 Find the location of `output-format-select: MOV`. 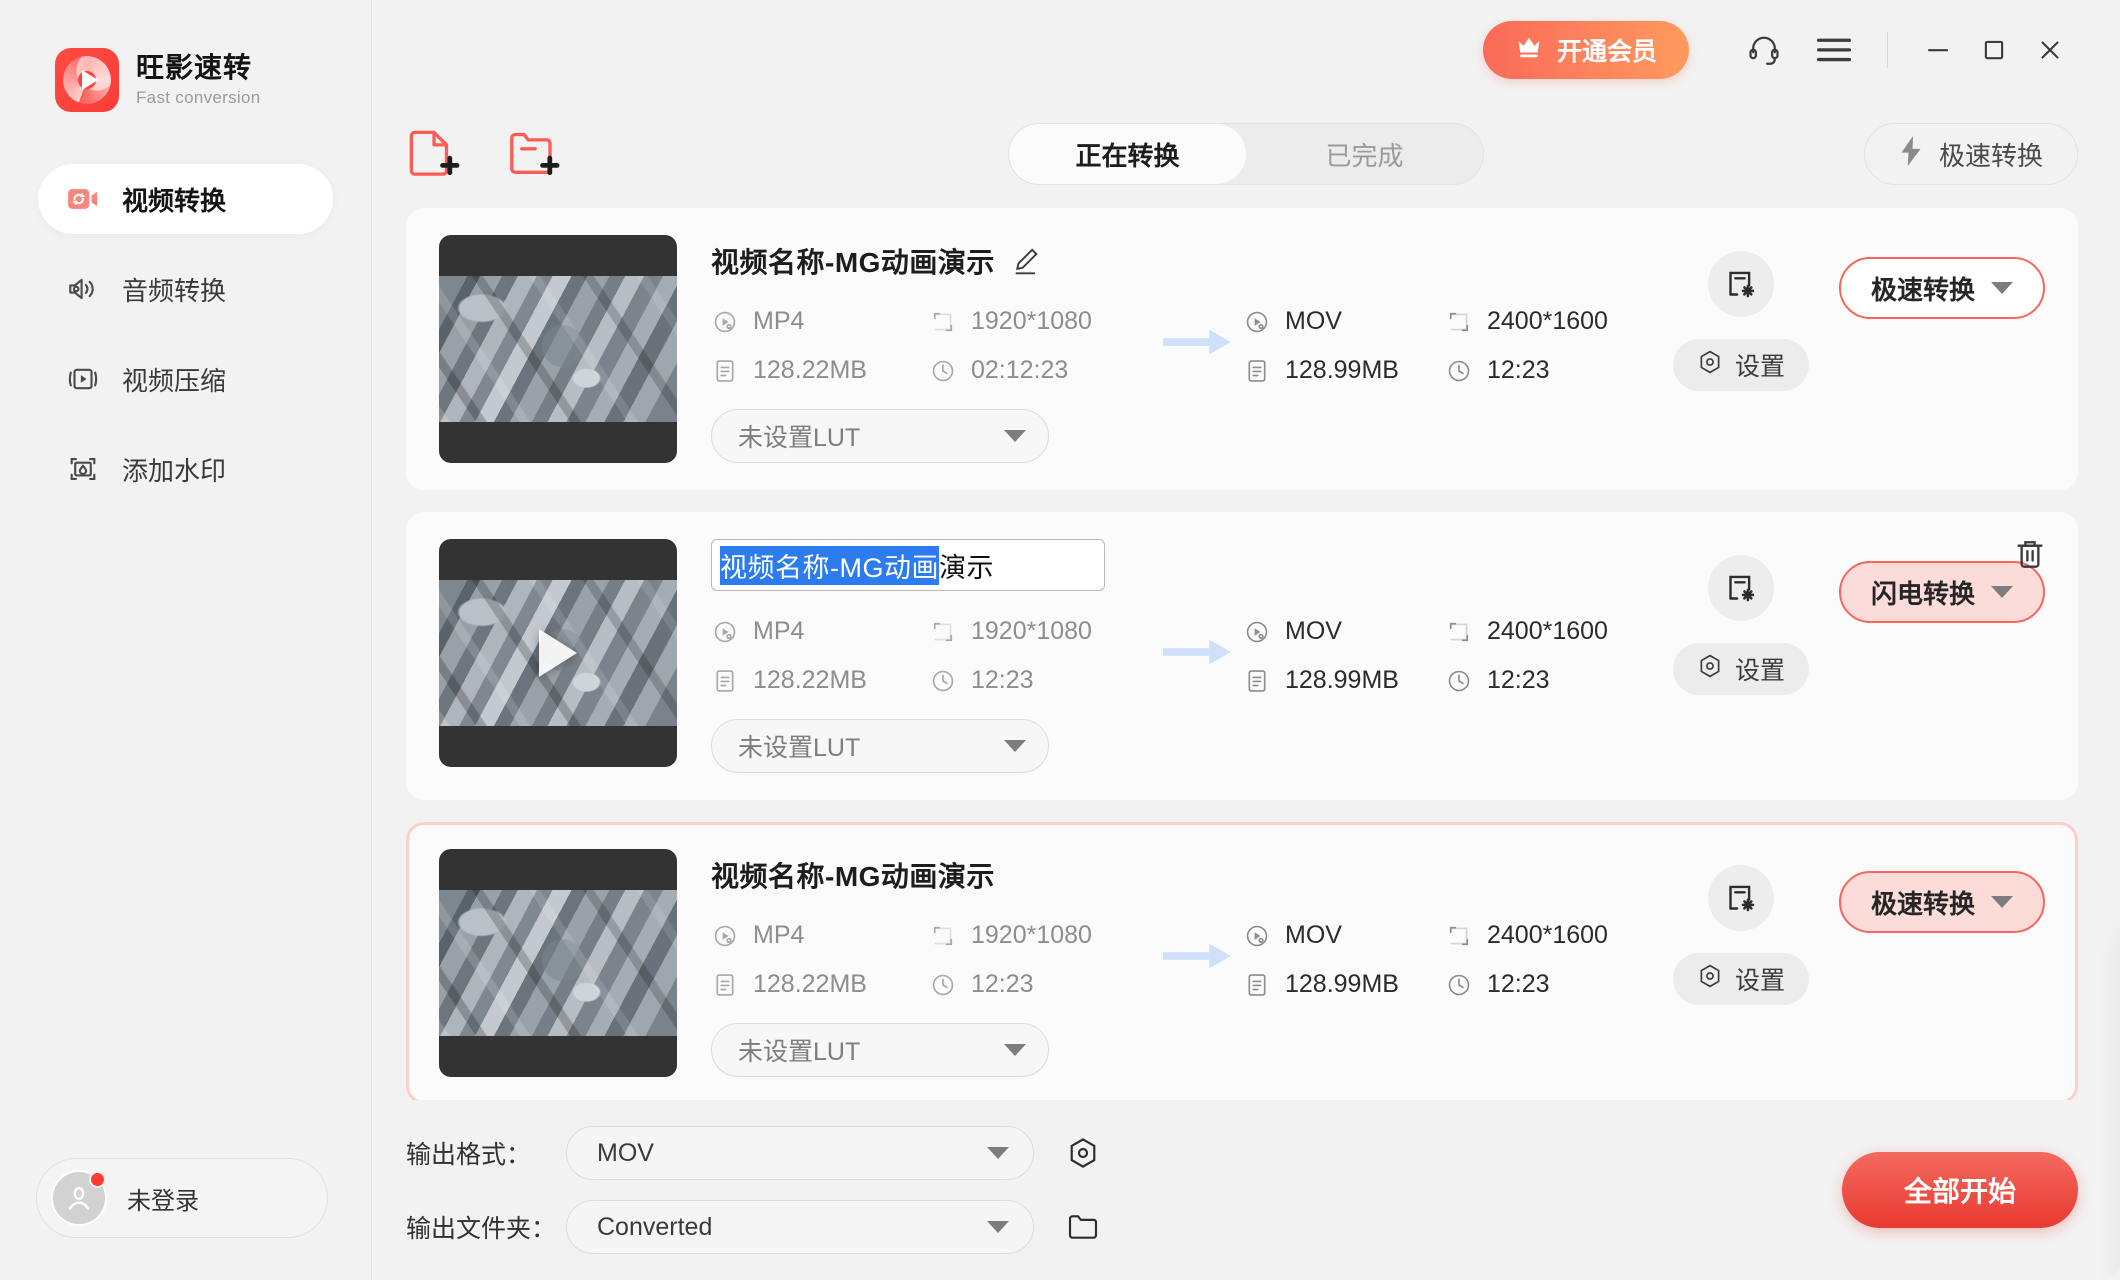

output-format-select: MOV is located at coordinates (800, 1153).